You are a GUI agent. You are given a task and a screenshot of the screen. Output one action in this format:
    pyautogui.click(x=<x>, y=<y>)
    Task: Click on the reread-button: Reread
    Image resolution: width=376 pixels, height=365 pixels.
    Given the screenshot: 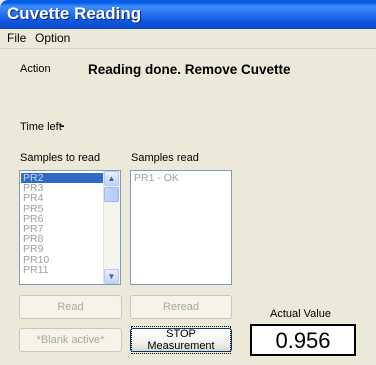 What is the action you would take?
    pyautogui.click(x=181, y=307)
    